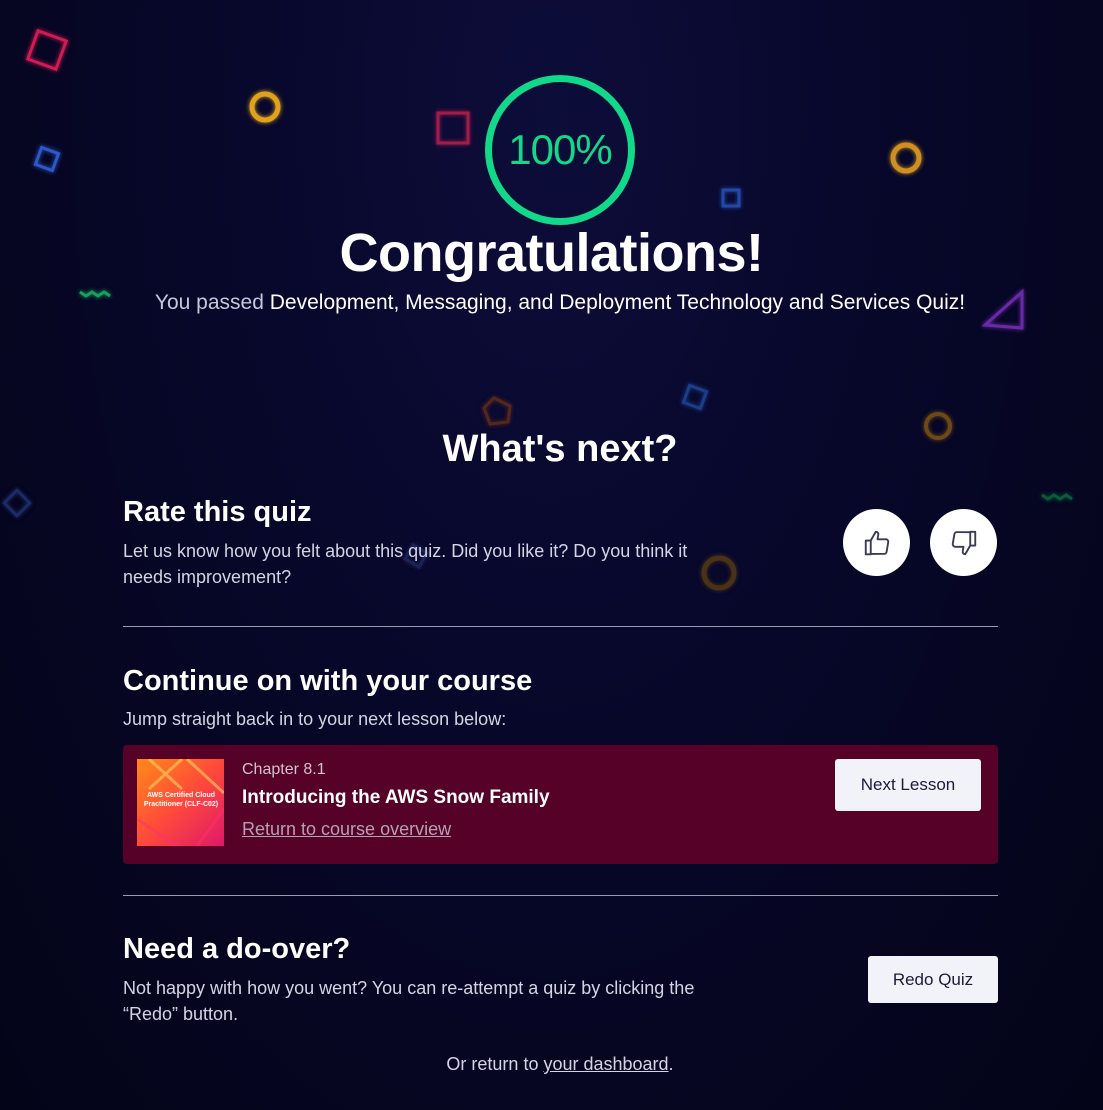 Image resolution: width=1103 pixels, height=1110 pixels. Describe the element at coordinates (346, 829) in the screenshot. I see `course-overview-link: Return to course overview` at that location.